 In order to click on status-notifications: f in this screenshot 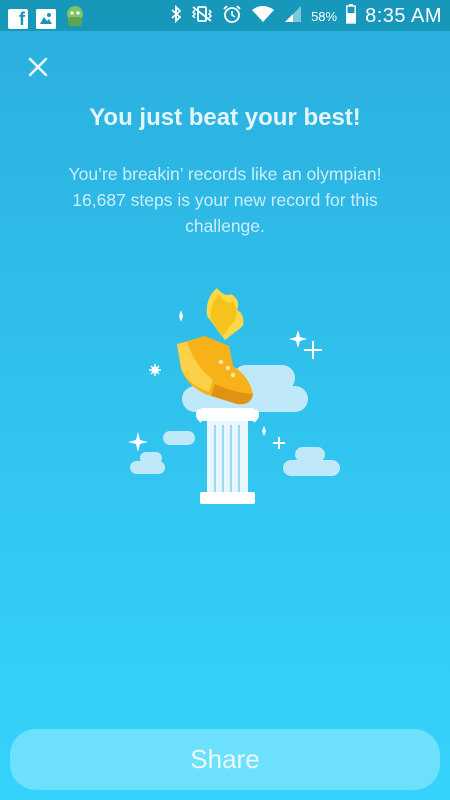, I will do `click(47, 18)`.